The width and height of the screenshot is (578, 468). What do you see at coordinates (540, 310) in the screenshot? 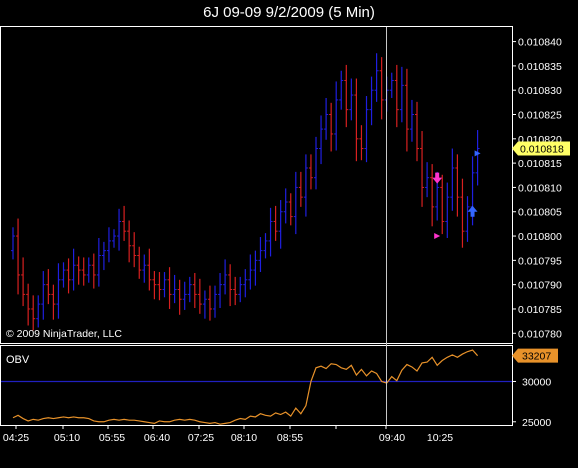
I see `price-tick-label: 0.010785` at bounding box center [540, 310].